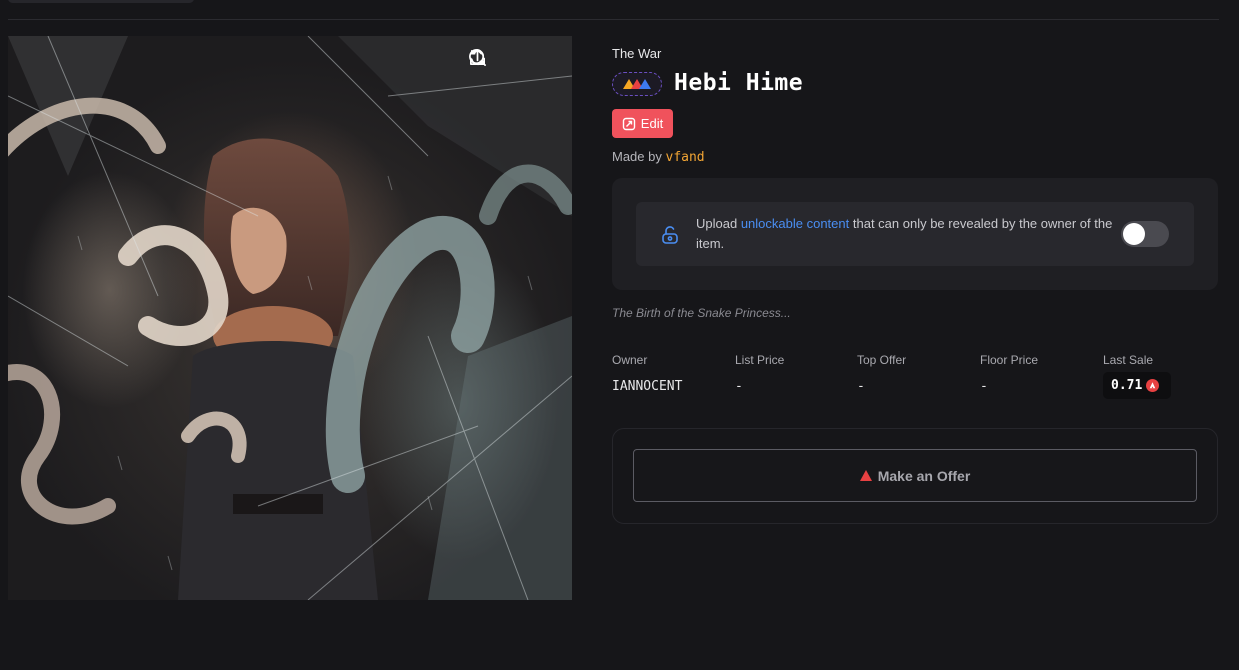  I want to click on unlockable-toggle, so click(1145, 234).